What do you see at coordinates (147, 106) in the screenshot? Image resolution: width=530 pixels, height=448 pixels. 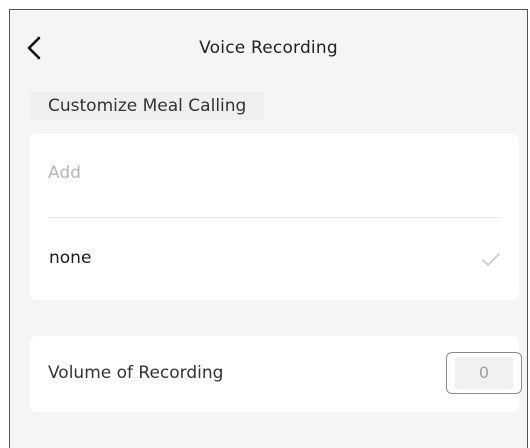 I see `section-title: Customize Meal Calling` at bounding box center [147, 106].